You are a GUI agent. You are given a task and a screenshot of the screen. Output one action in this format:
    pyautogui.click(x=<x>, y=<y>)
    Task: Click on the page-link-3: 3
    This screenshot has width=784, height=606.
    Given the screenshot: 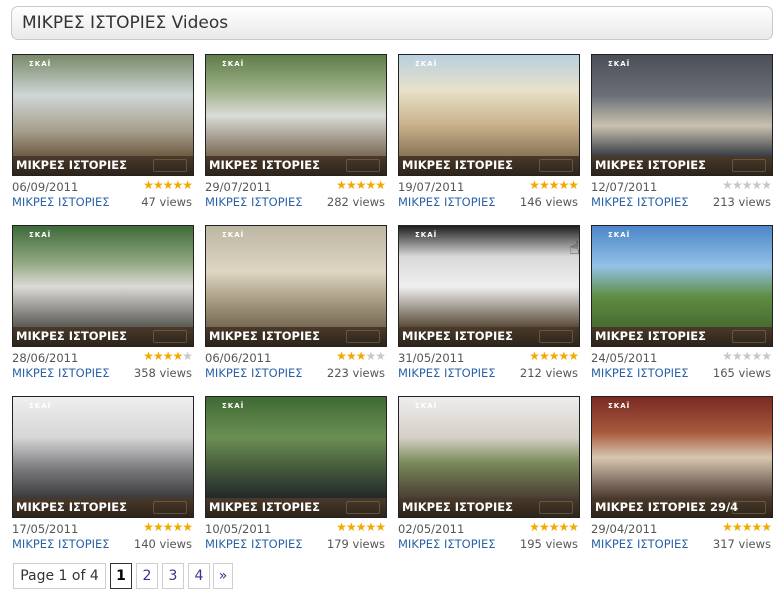 What is the action you would take?
    pyautogui.click(x=173, y=576)
    